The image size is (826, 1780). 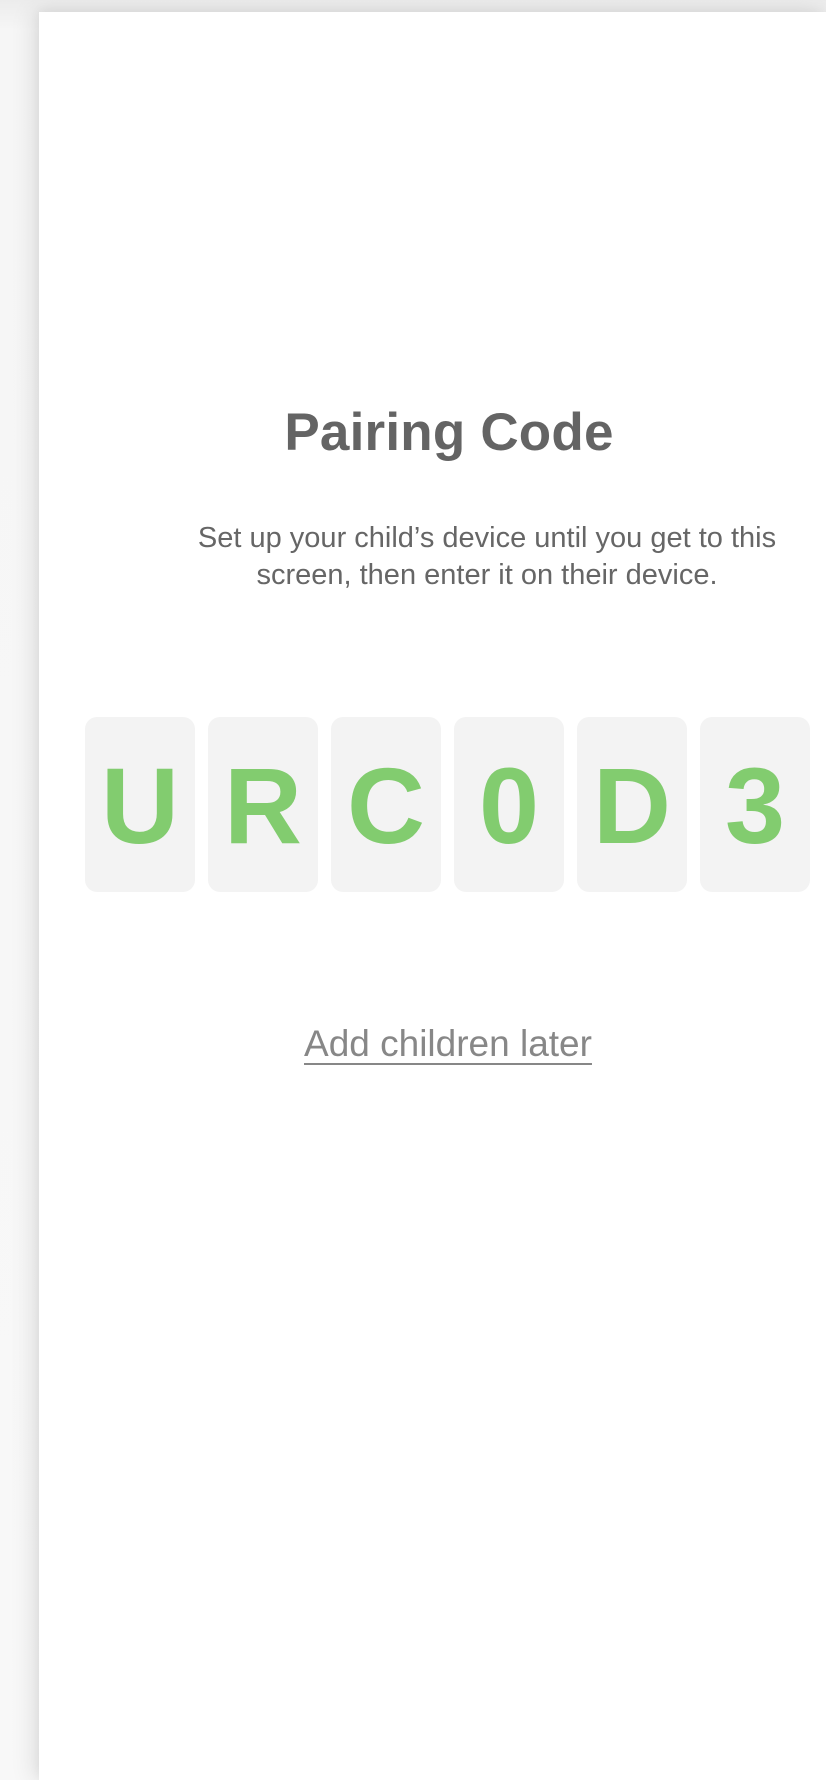 I want to click on pairing-code-display: U R C 0 D 3, so click(x=447, y=804).